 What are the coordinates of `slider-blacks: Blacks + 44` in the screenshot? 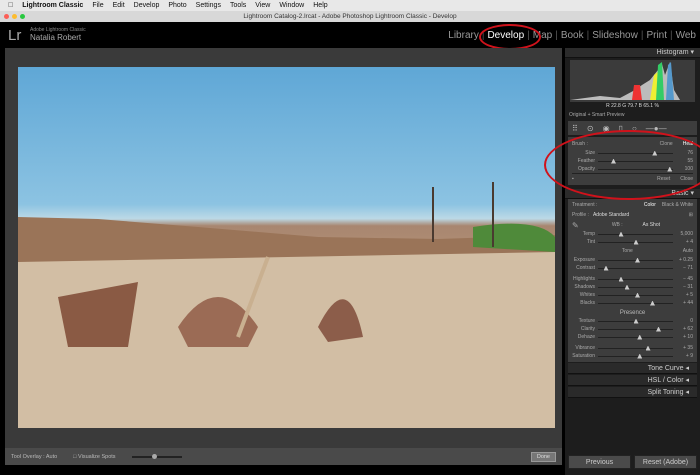 It's located at (632, 303).